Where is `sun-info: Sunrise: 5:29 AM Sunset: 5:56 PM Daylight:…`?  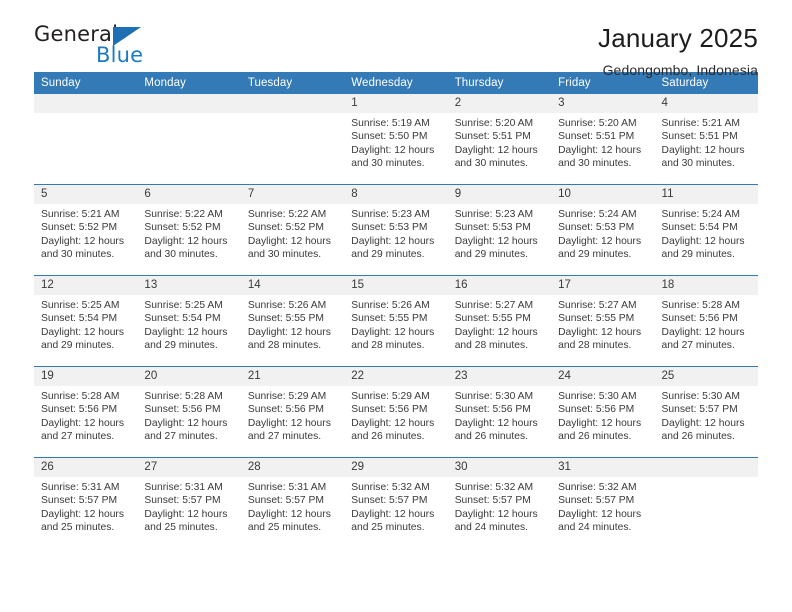
sun-info: Sunrise: 5:29 AM Sunset: 5:56 PM Daylight:… is located at coordinates (395, 415).